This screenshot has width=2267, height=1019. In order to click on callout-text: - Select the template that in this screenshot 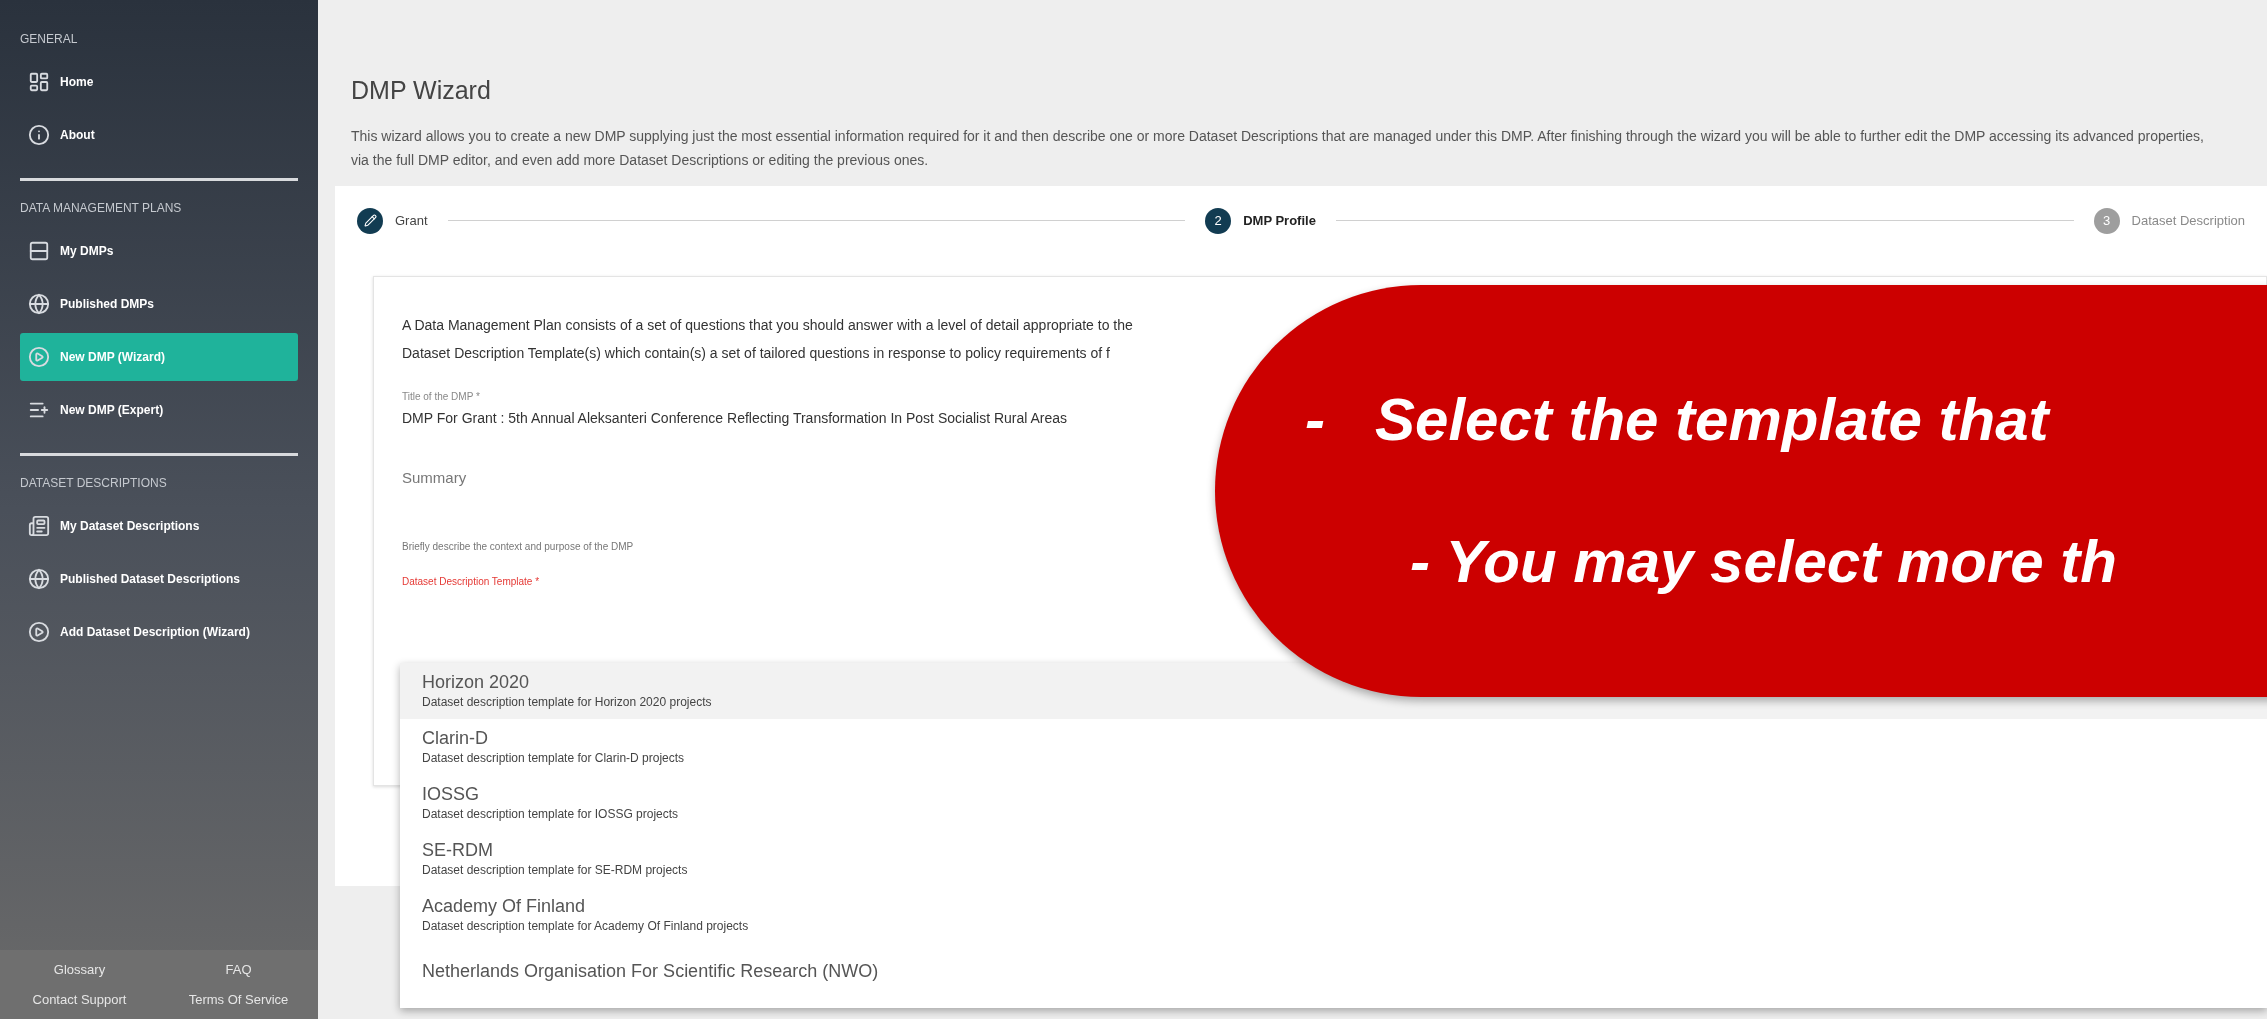, I will do `click(1678, 420)`.